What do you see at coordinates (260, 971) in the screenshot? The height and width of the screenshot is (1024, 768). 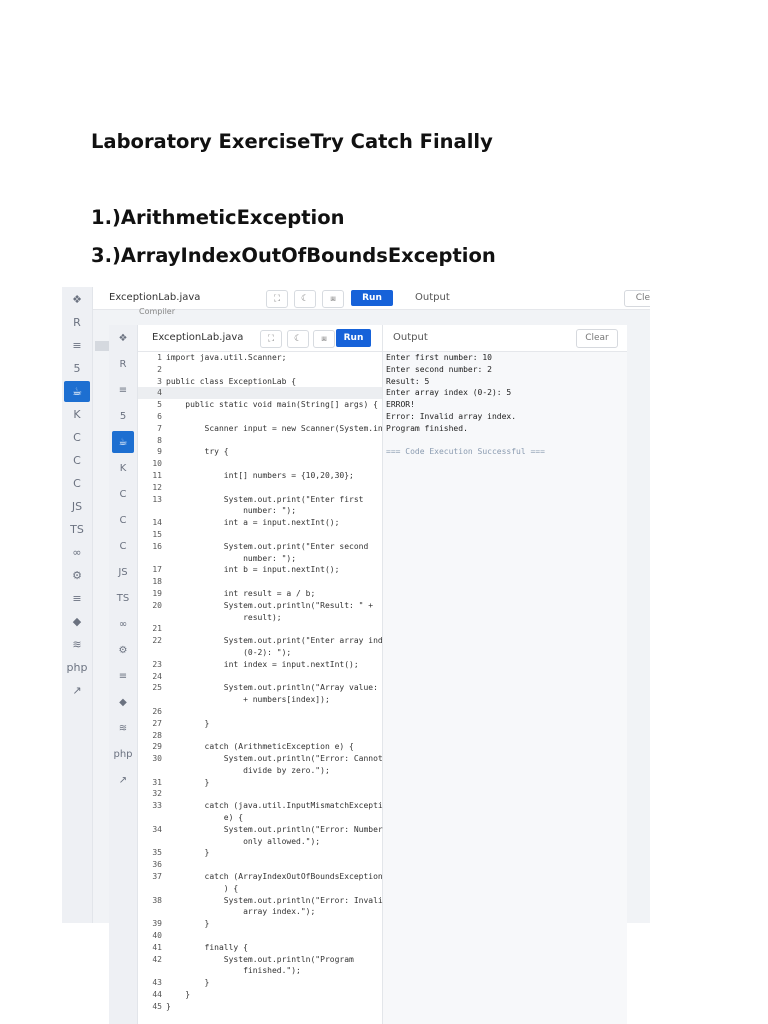 I see `code-line: finished.");` at bounding box center [260, 971].